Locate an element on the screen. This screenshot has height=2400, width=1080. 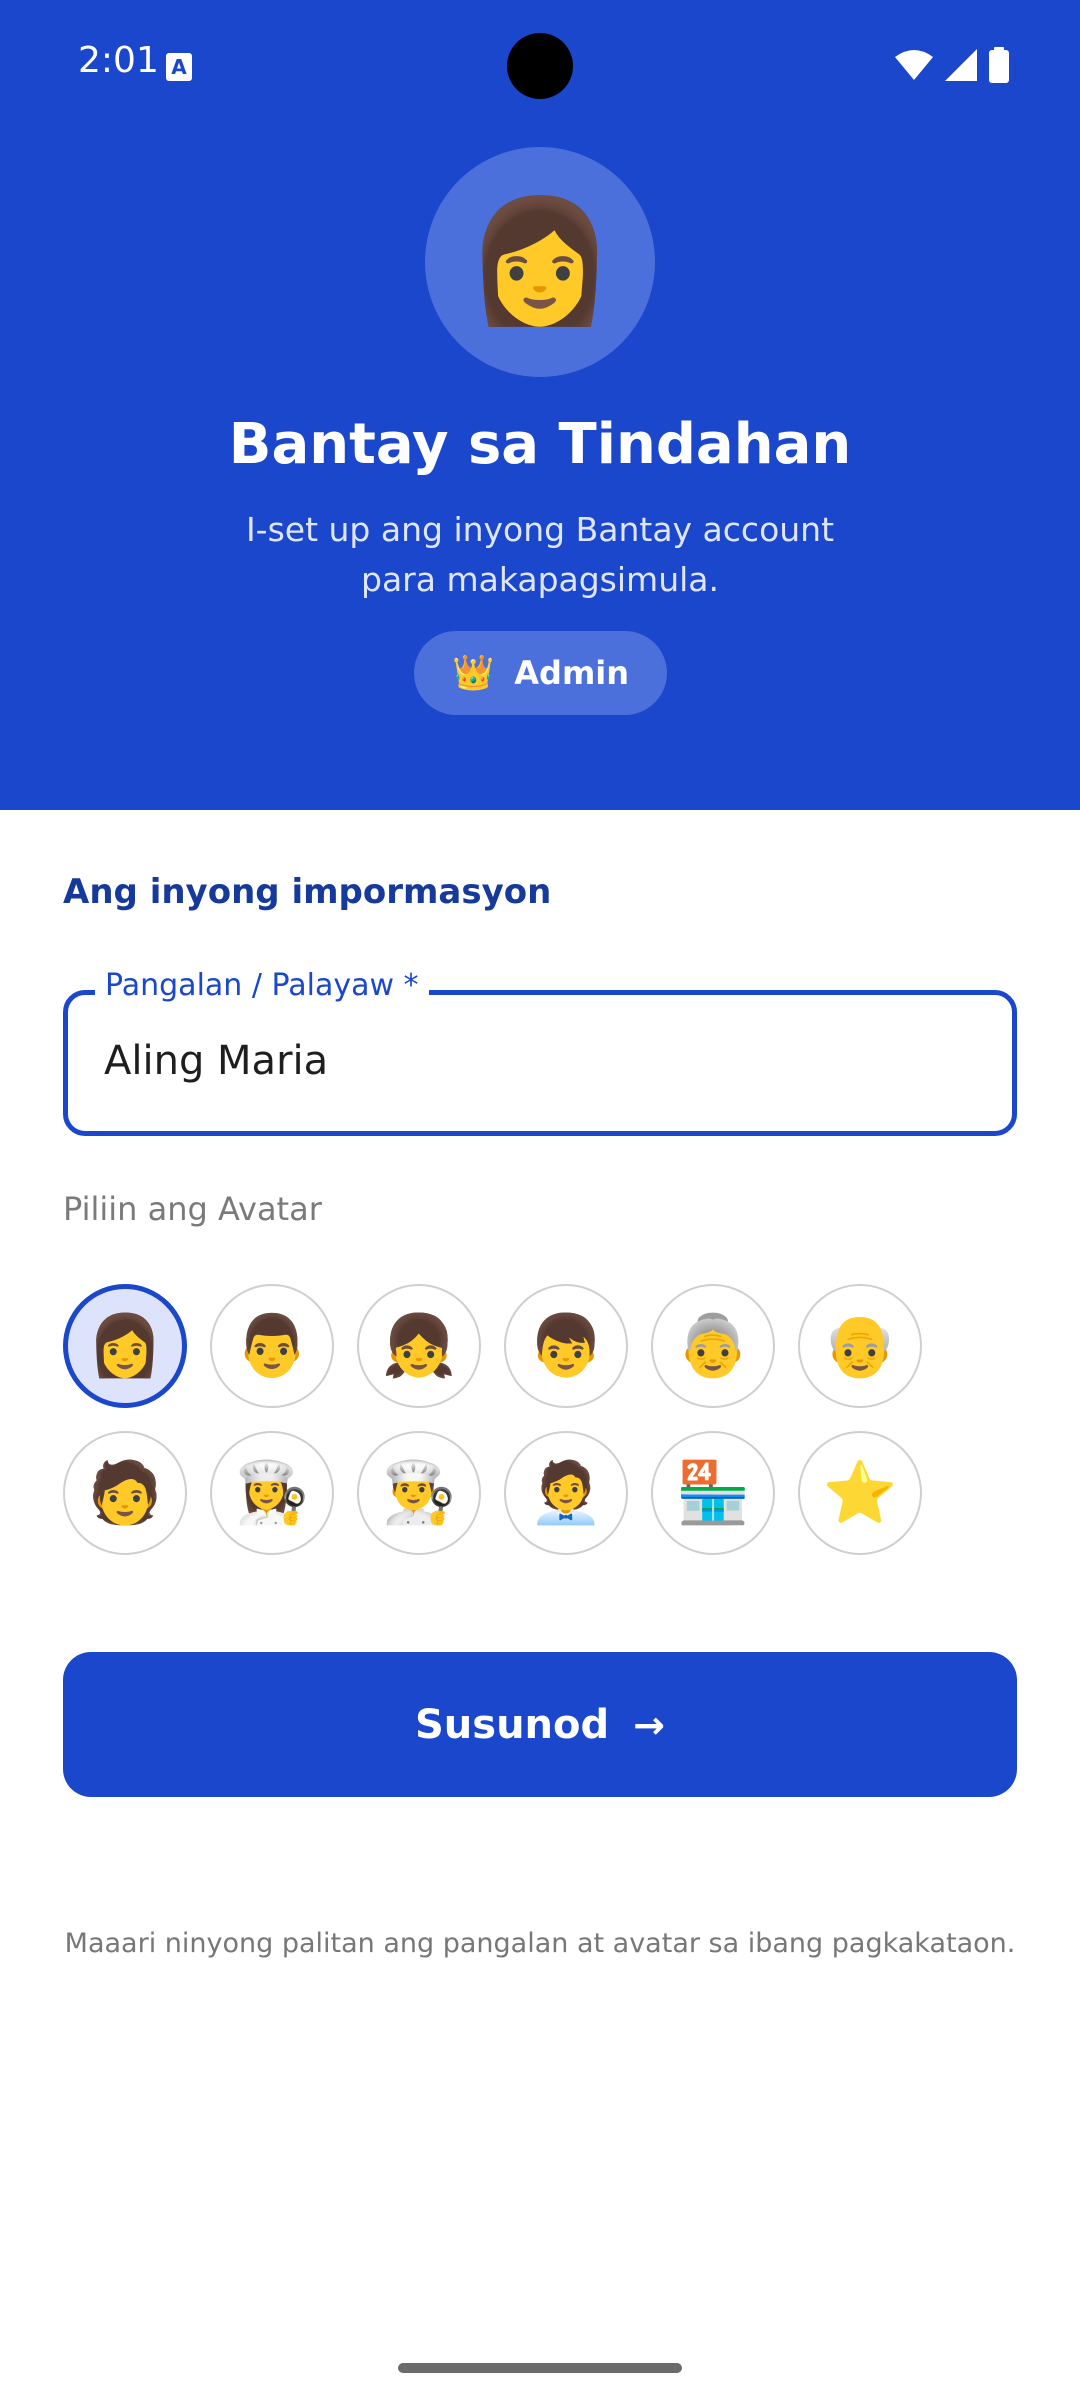
avatar-option: 👵 is located at coordinates (713, 1346).